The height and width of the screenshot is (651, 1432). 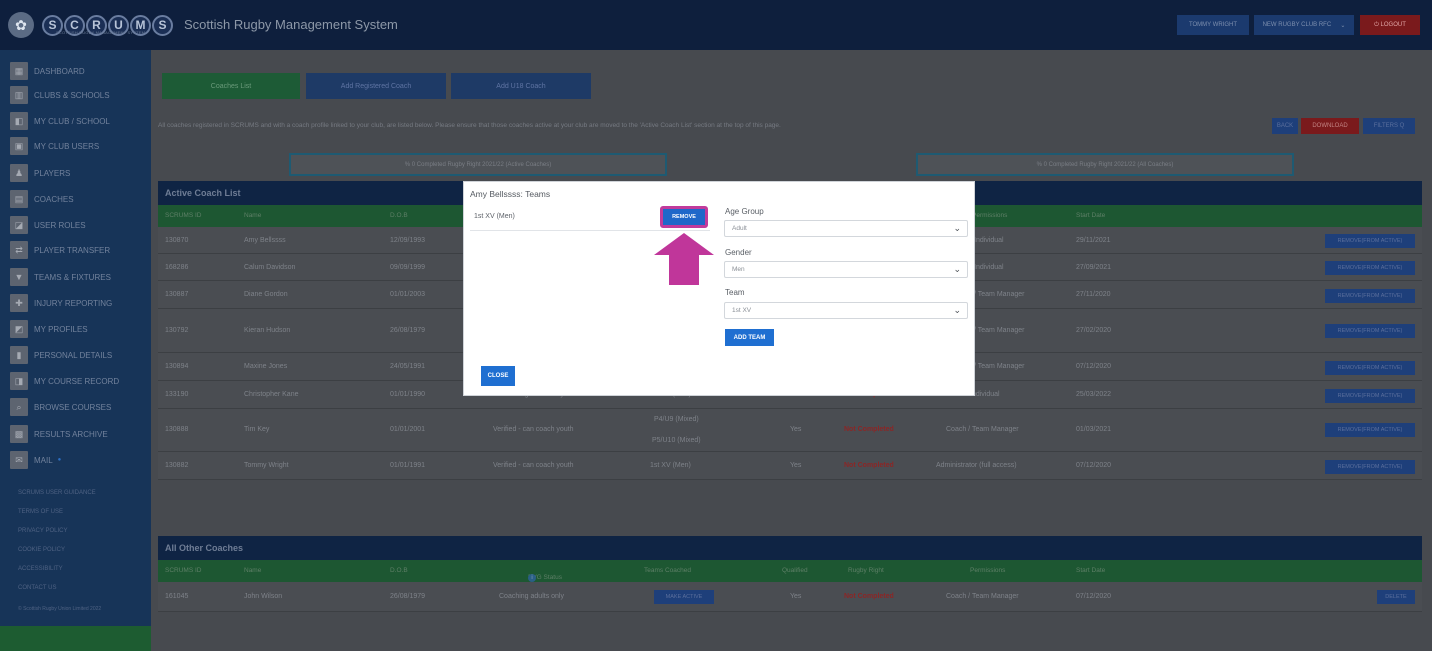 What do you see at coordinates (60, 609) in the screenshot?
I see `copyright: © Scottish Rugby Union Limited 2022` at bounding box center [60, 609].